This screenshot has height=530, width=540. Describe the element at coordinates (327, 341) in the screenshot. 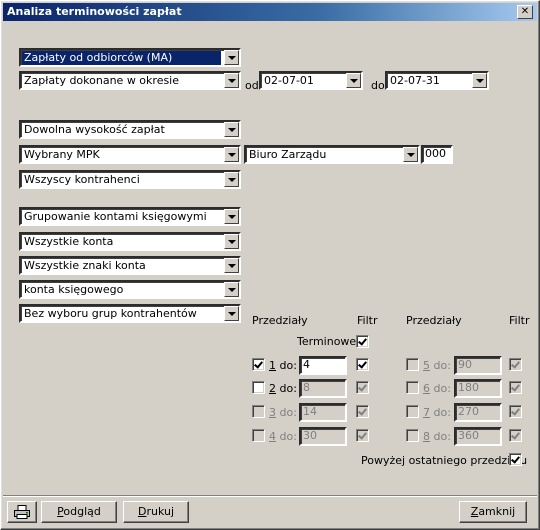

I see `terminowe-label: Terminowe` at that location.